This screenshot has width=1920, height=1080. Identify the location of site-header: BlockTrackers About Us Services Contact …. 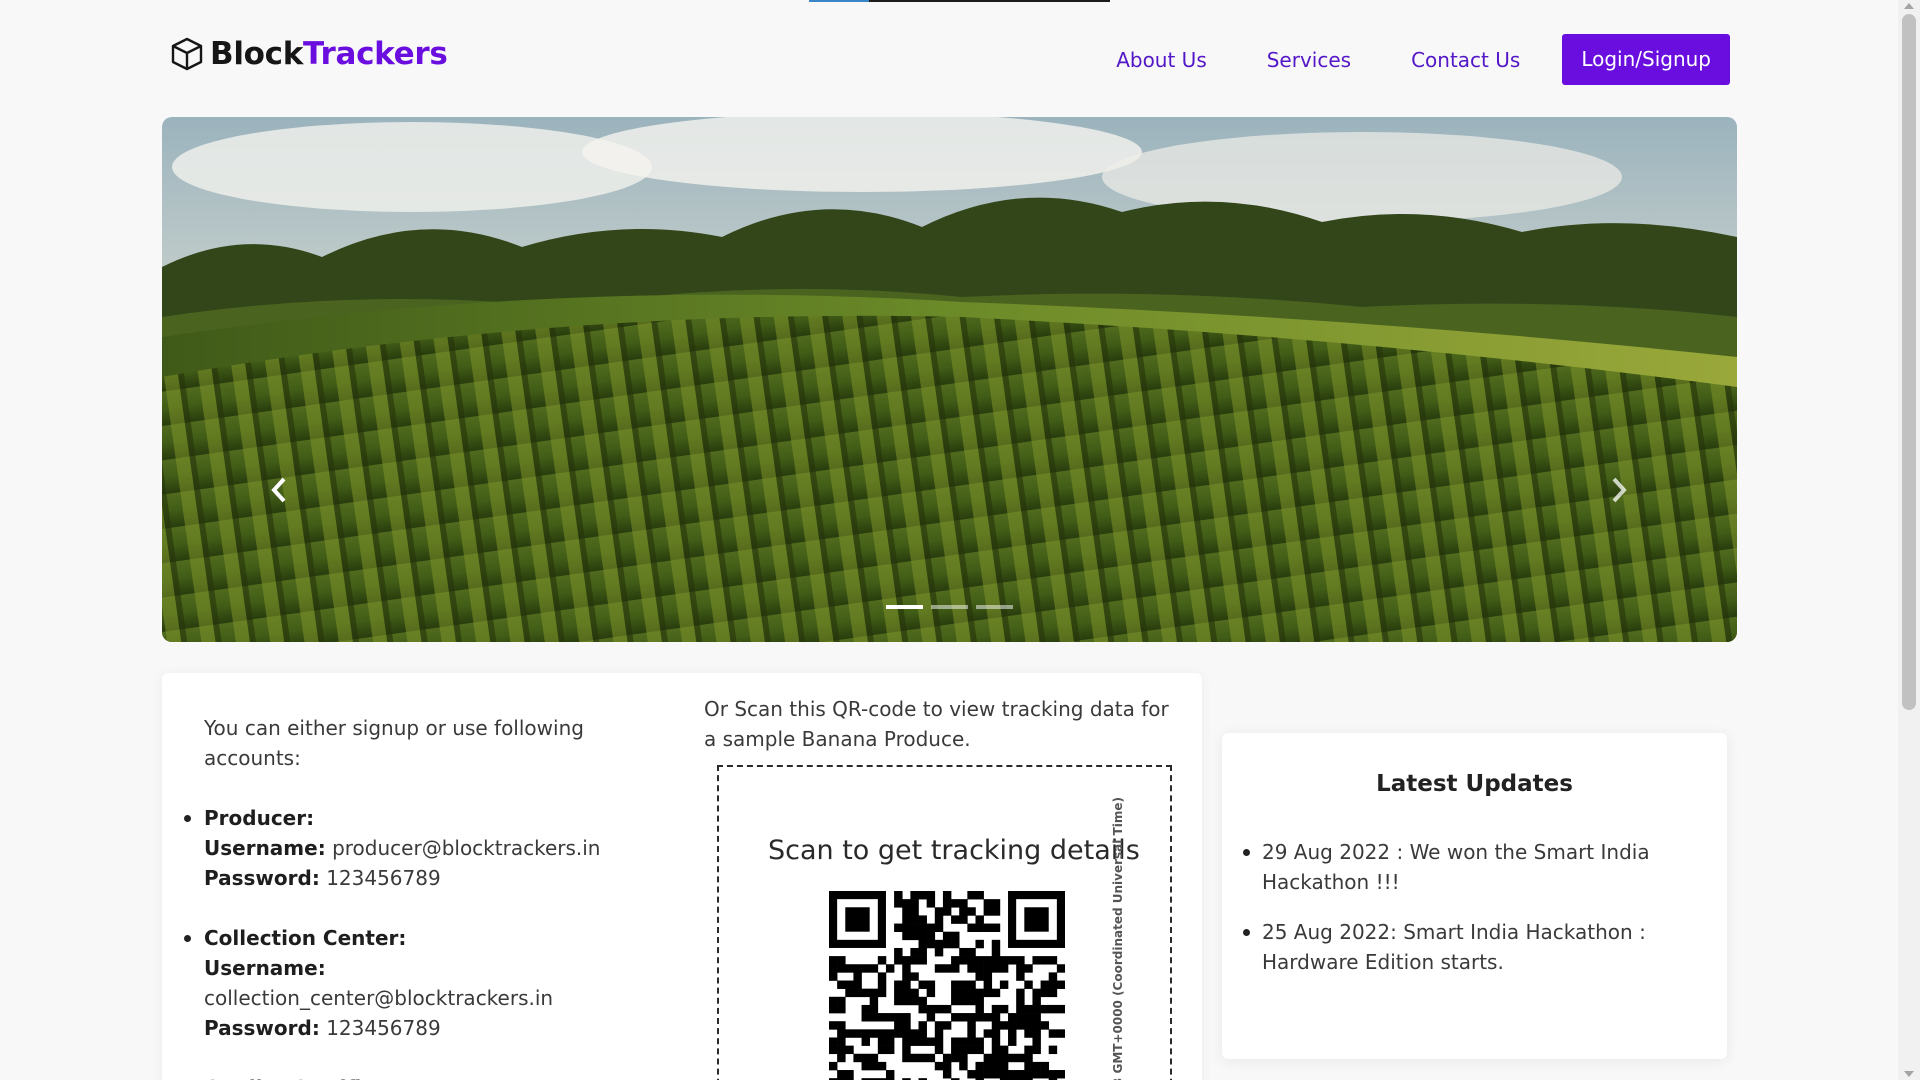
(950, 61).